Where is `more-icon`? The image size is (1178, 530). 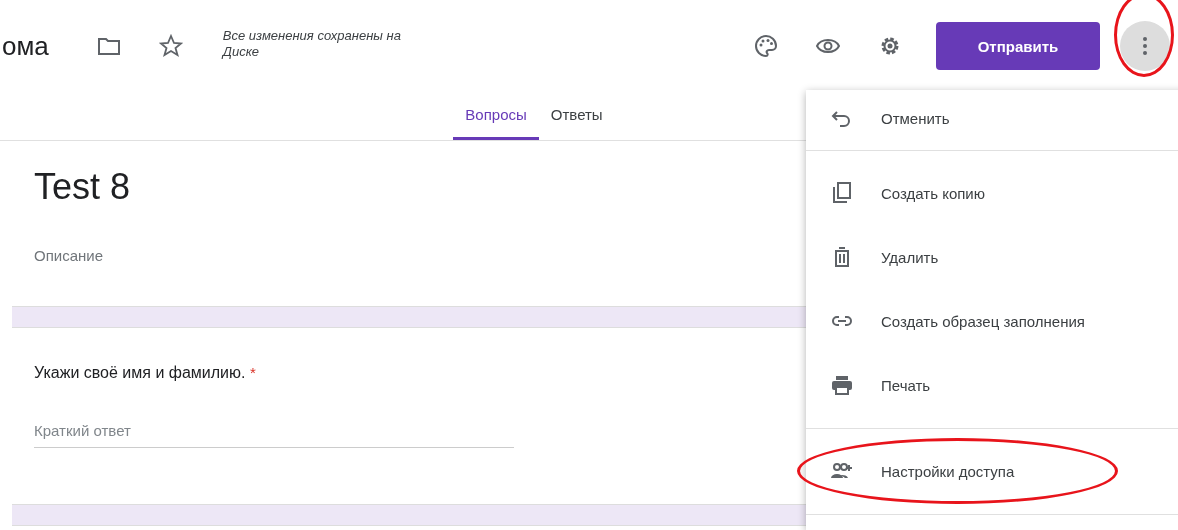
more-icon is located at coordinates (1145, 46).